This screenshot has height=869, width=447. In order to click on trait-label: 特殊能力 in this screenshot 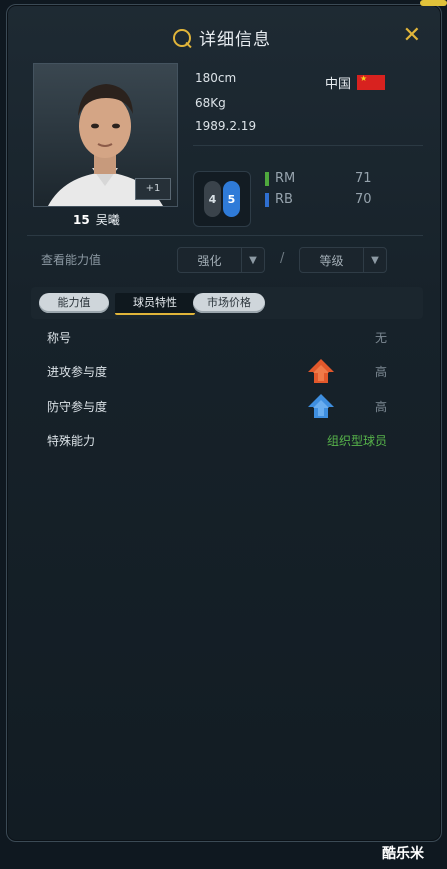, I will do `click(71, 441)`.